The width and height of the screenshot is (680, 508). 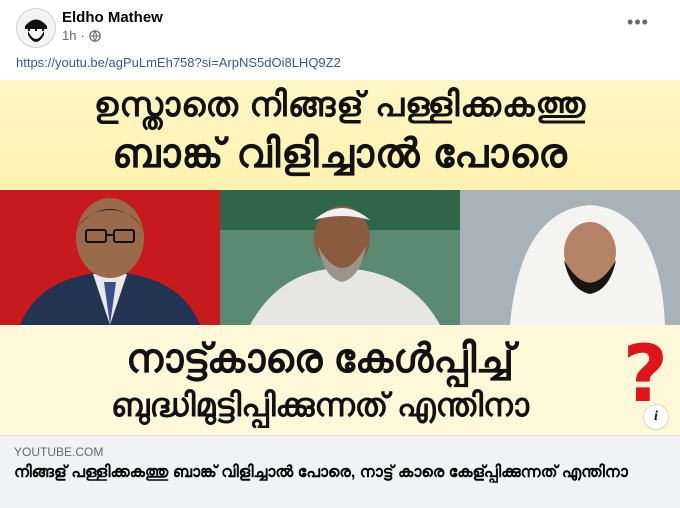 I want to click on globe-icon, so click(x=95, y=35).